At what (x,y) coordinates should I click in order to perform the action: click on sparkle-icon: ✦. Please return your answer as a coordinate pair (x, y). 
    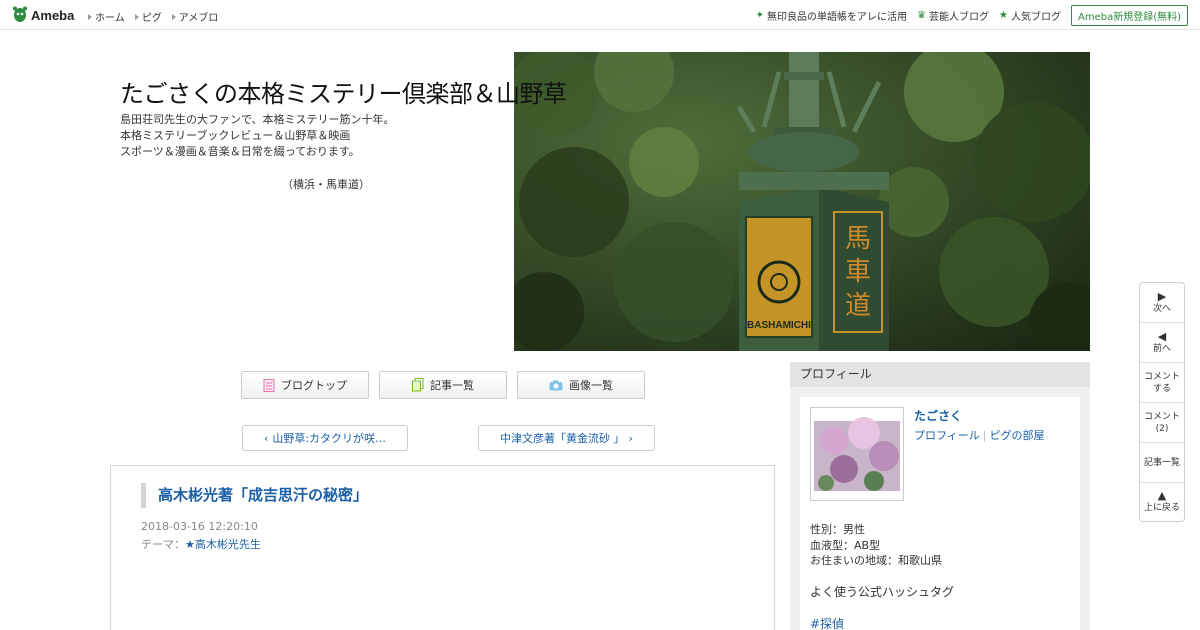
    Looking at the image, I should click on (760, 15).